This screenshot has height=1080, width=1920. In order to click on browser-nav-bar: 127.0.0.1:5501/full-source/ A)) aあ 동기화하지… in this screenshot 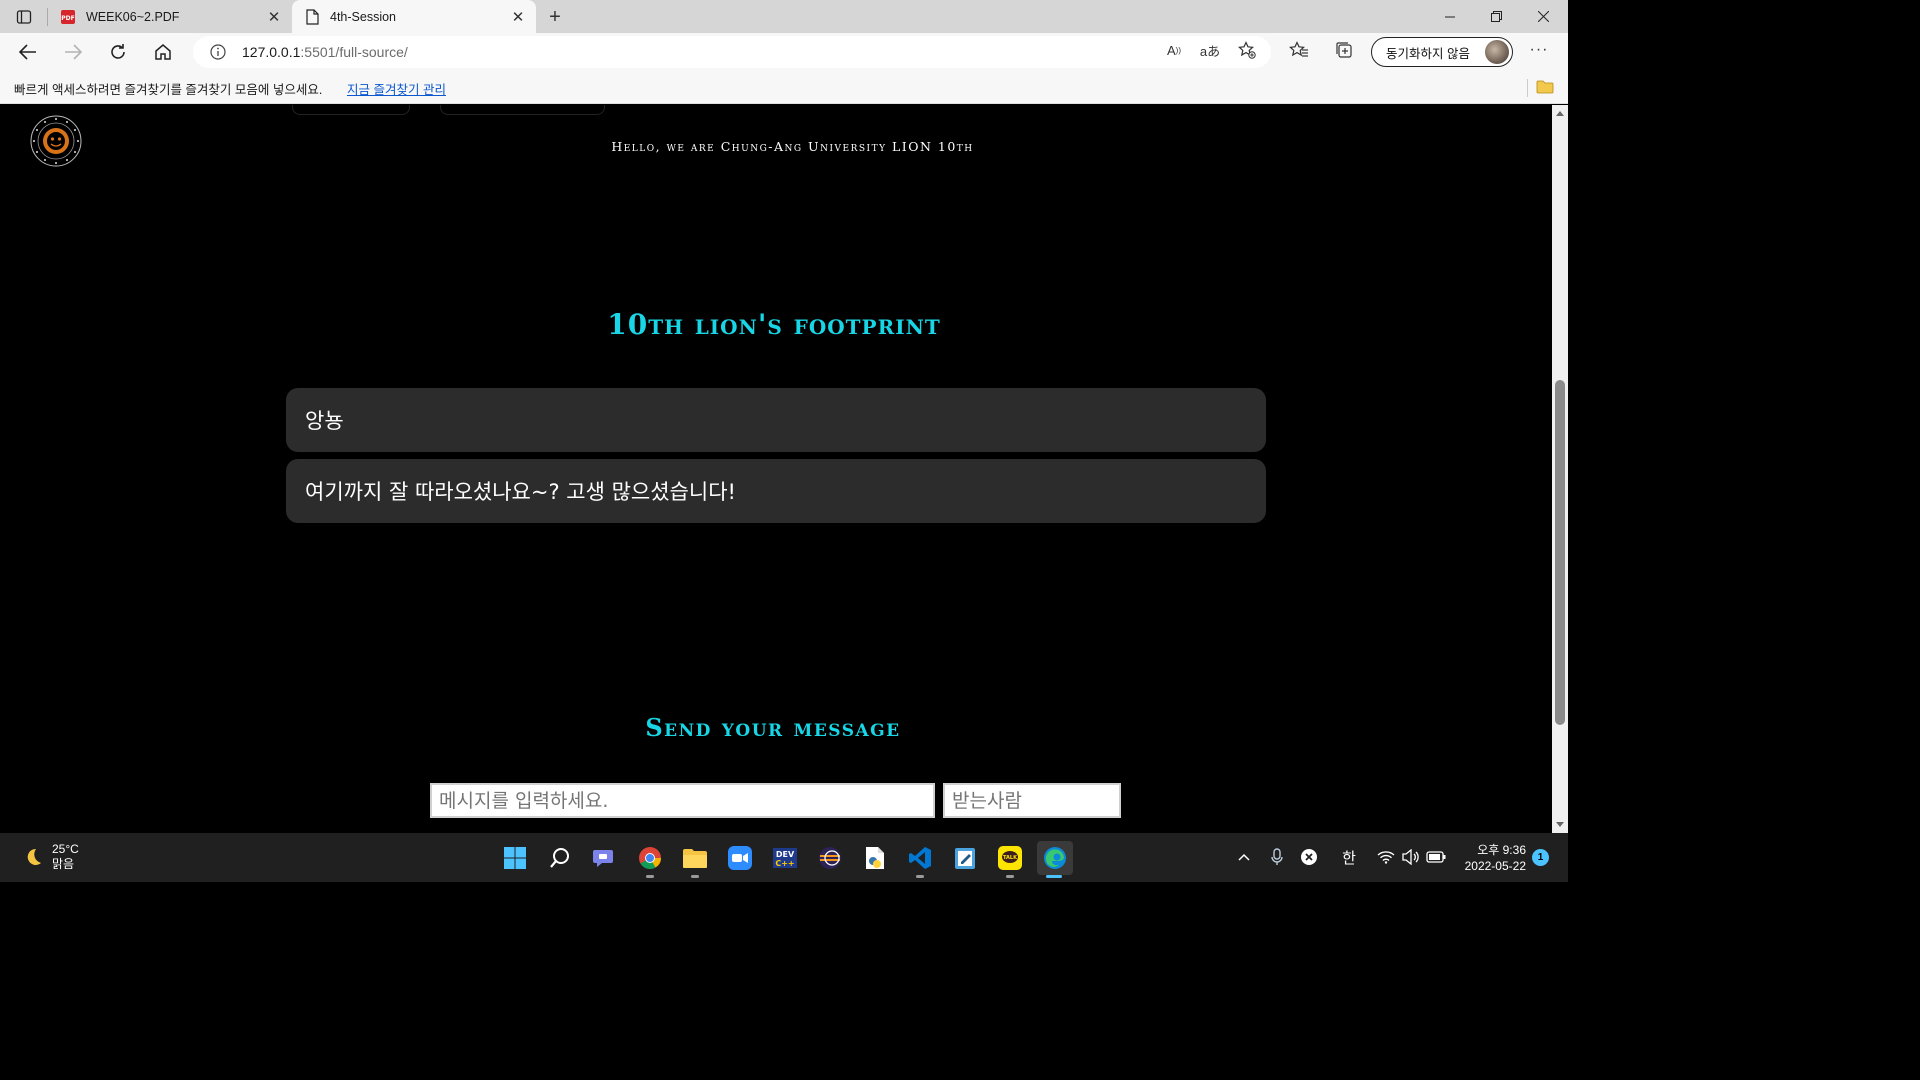, I will do `click(784, 52)`.